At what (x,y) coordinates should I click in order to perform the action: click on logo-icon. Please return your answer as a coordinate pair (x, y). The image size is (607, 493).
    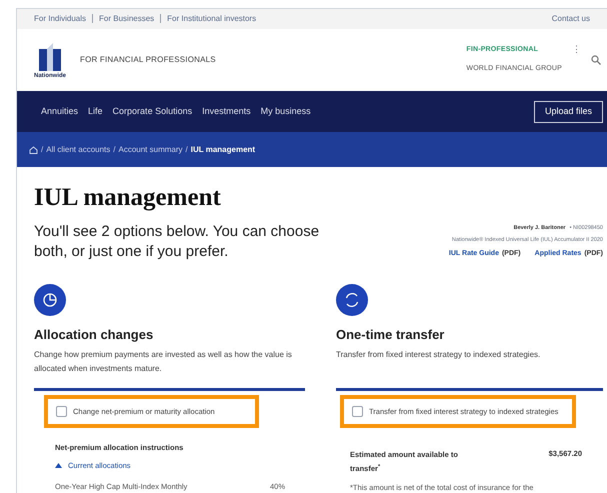
    Looking at the image, I should click on (50, 56).